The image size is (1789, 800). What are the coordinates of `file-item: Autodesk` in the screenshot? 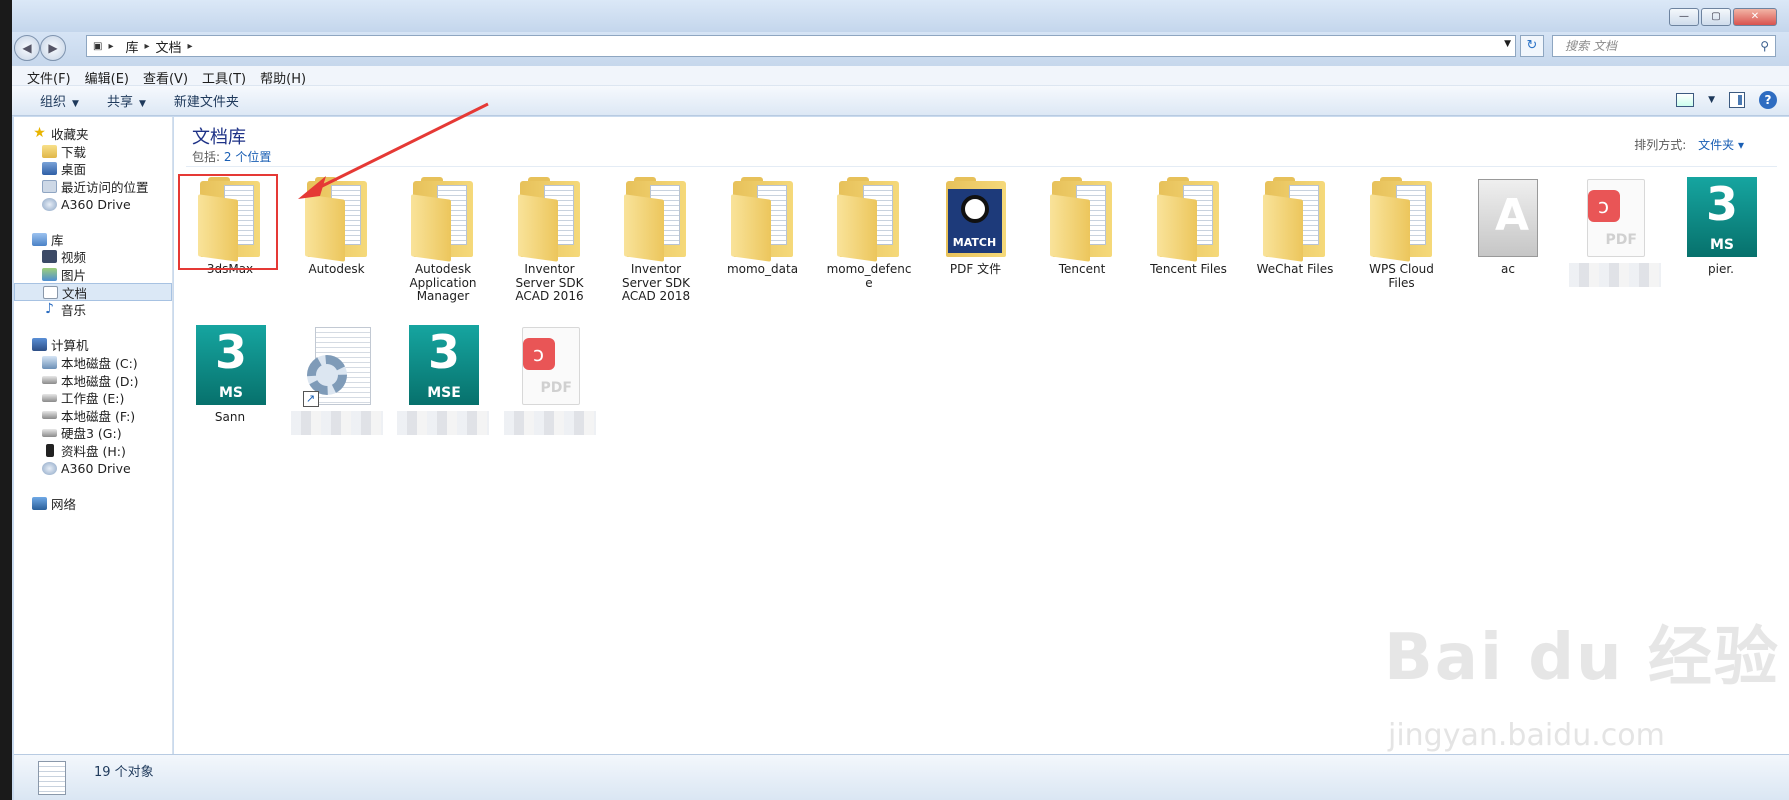 It's located at (337, 227).